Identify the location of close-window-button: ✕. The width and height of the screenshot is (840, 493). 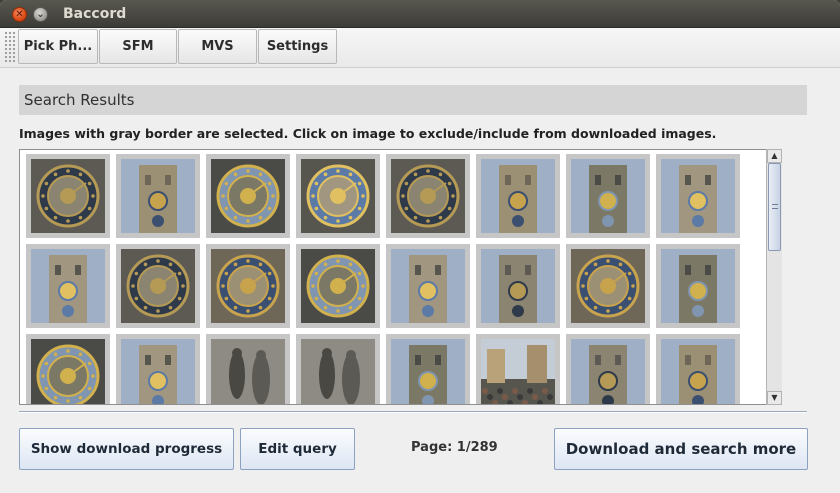
(19, 14).